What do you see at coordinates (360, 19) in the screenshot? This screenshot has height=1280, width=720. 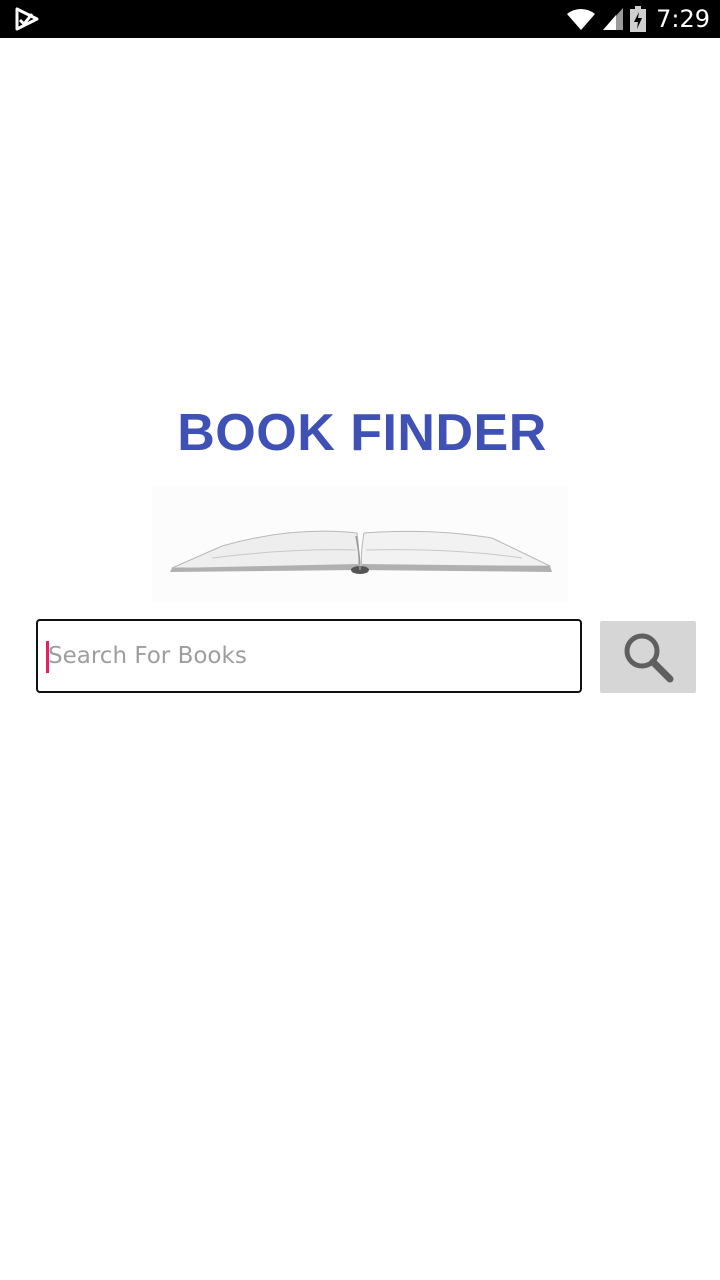 I see `status-bar: 7:29` at bounding box center [360, 19].